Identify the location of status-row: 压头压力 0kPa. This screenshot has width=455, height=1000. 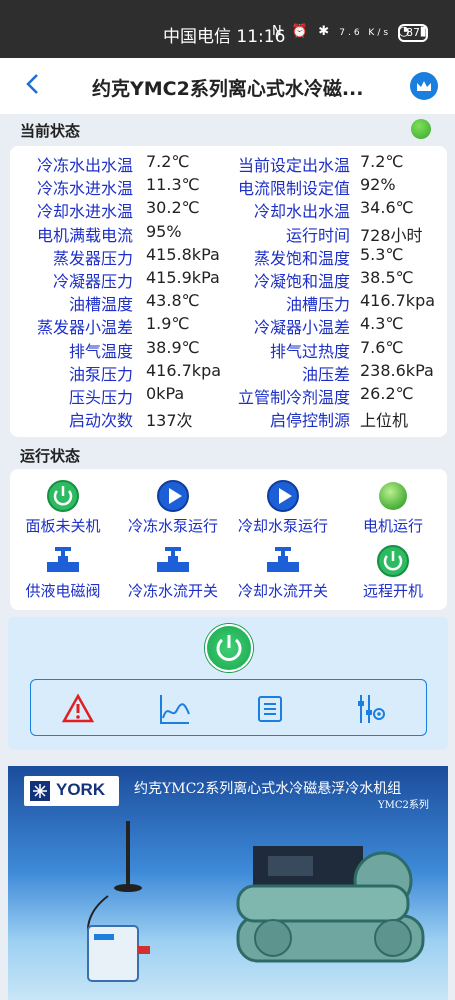
(117, 395).